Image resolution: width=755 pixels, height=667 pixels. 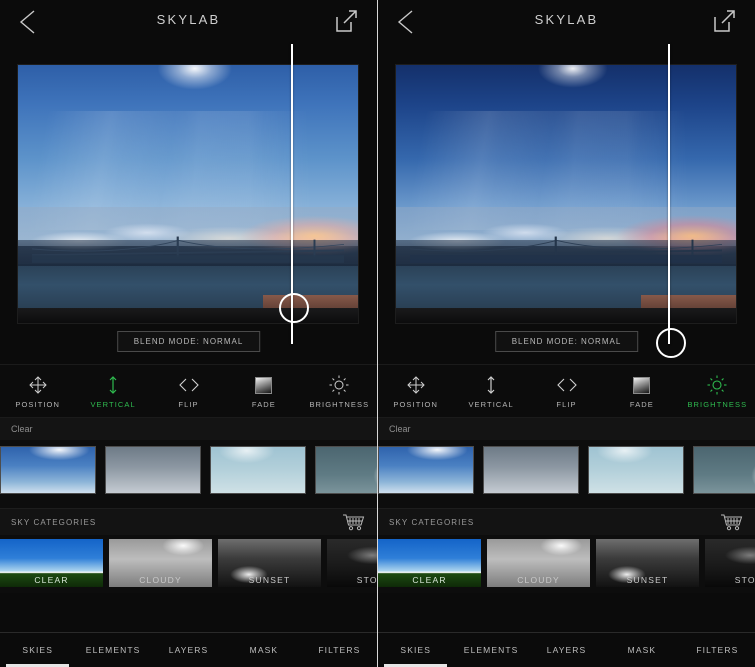 What do you see at coordinates (263, 385) in the screenshot?
I see `gradient-square-icon` at bounding box center [263, 385].